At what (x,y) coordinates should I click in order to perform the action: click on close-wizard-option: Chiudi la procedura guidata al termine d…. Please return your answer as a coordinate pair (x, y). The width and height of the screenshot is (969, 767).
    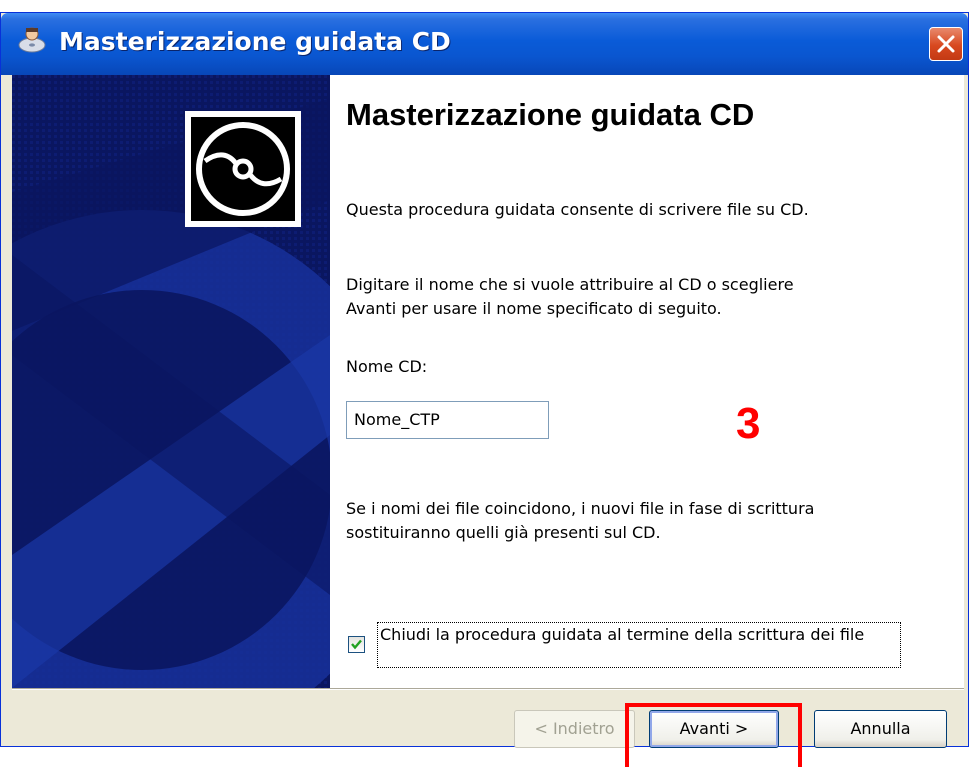
    Looking at the image, I should click on (624, 646).